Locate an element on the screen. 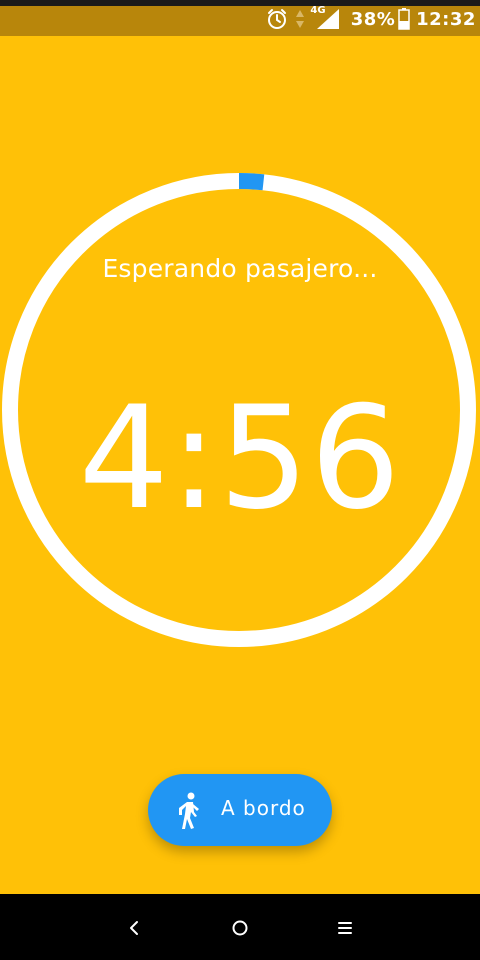  recents-icon is located at coordinates (345, 928).